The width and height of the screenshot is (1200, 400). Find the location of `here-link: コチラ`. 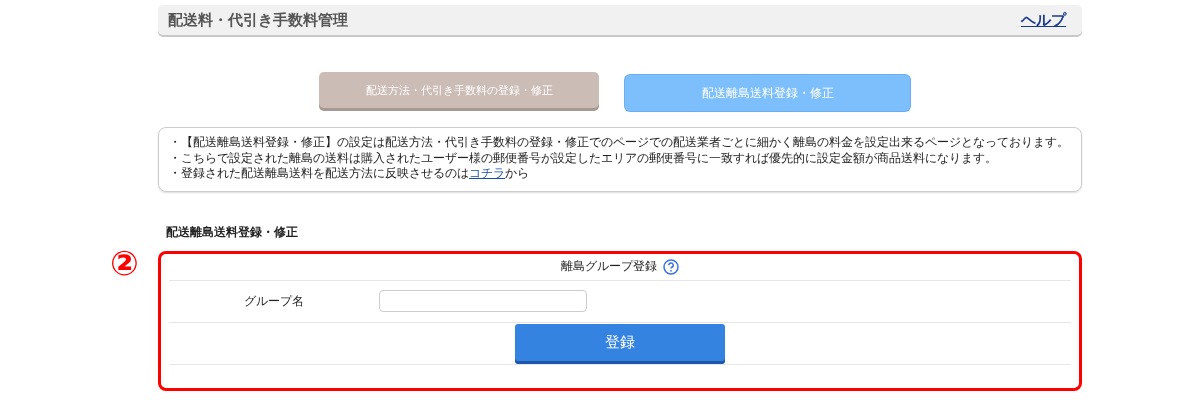

here-link: コチラ is located at coordinates (487, 173).